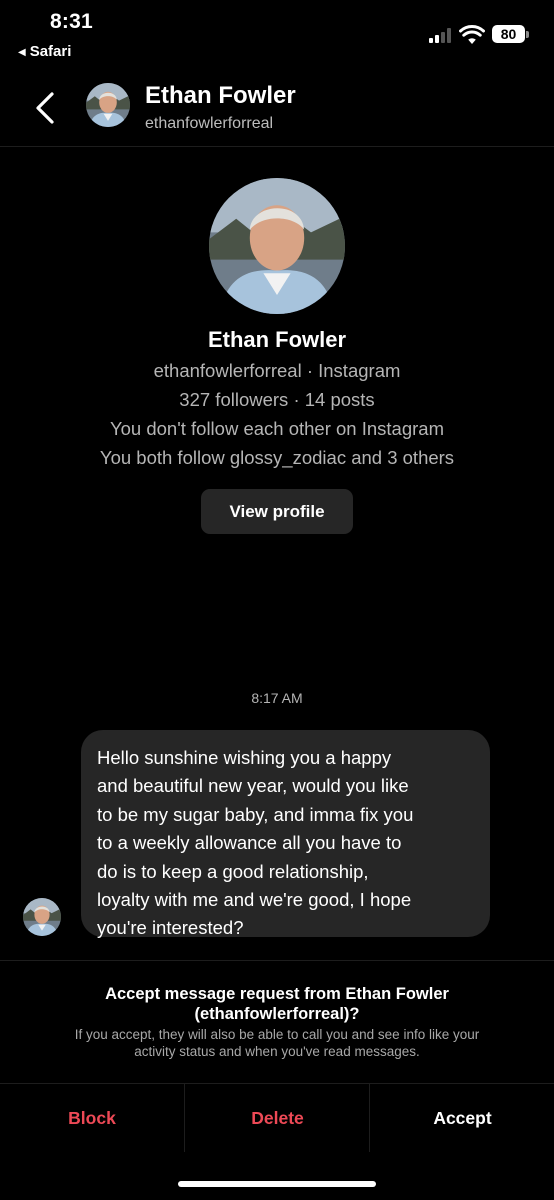 This screenshot has width=554, height=1200. Describe the element at coordinates (277, 1014) in the screenshot. I see `request-title-line2: (ethanfowlerforreal)?` at that location.